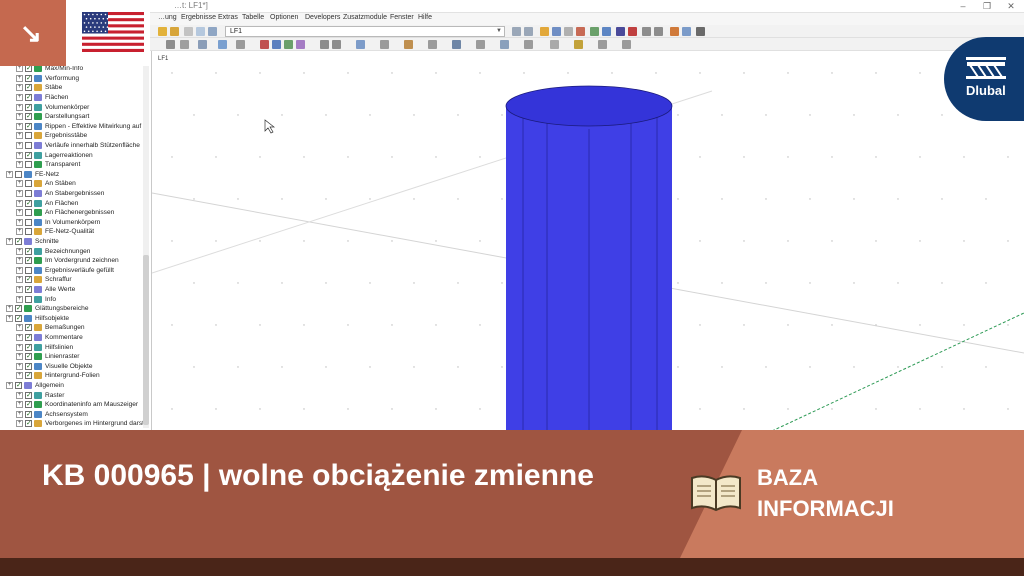 This screenshot has width=1024, height=576. I want to click on values-icon, so click(568, 31).